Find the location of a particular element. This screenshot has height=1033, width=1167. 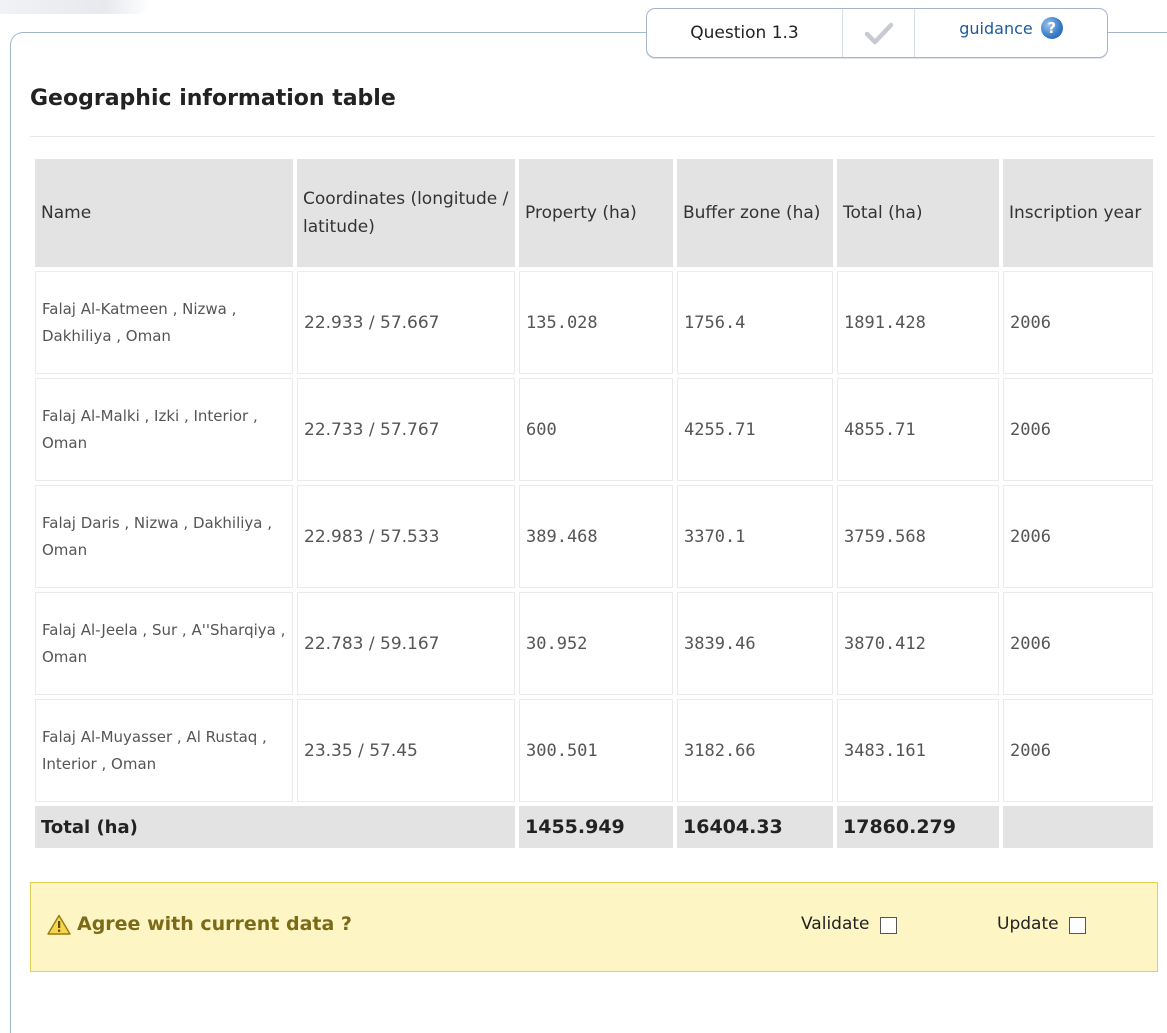

column-header-inscription-year: Inscription year is located at coordinates (1078, 213).